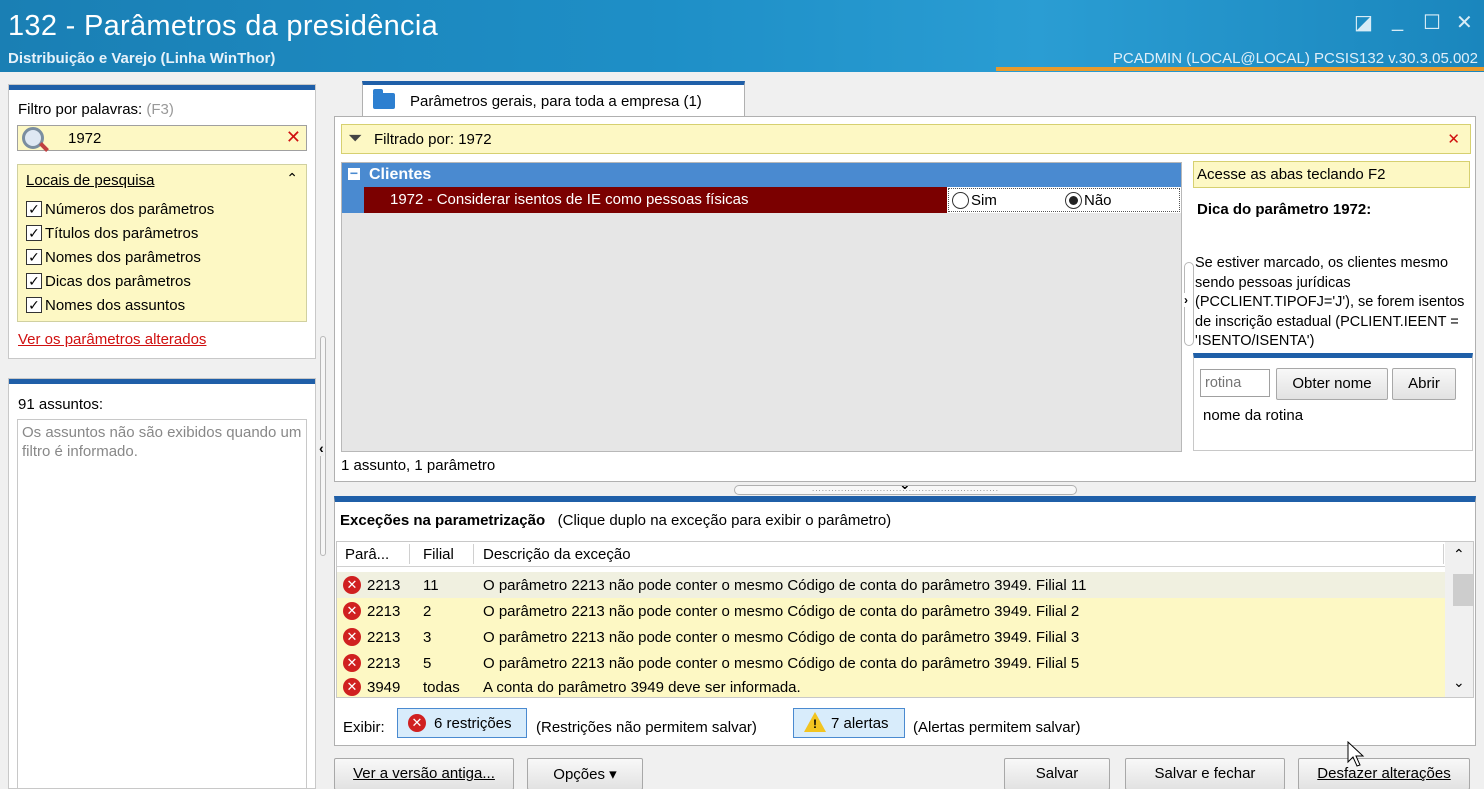 Image resolution: width=1484 pixels, height=789 pixels. I want to click on radio-nao: Não, so click(1088, 200).